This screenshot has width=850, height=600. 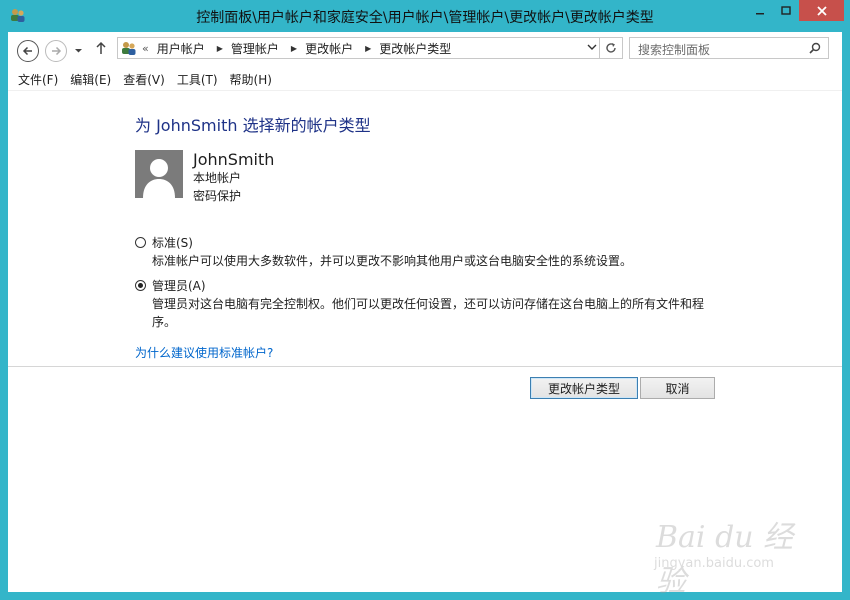 What do you see at coordinates (204, 352) in the screenshot?
I see `why-standard-link: 为什么建议使用标准帐户?` at bounding box center [204, 352].